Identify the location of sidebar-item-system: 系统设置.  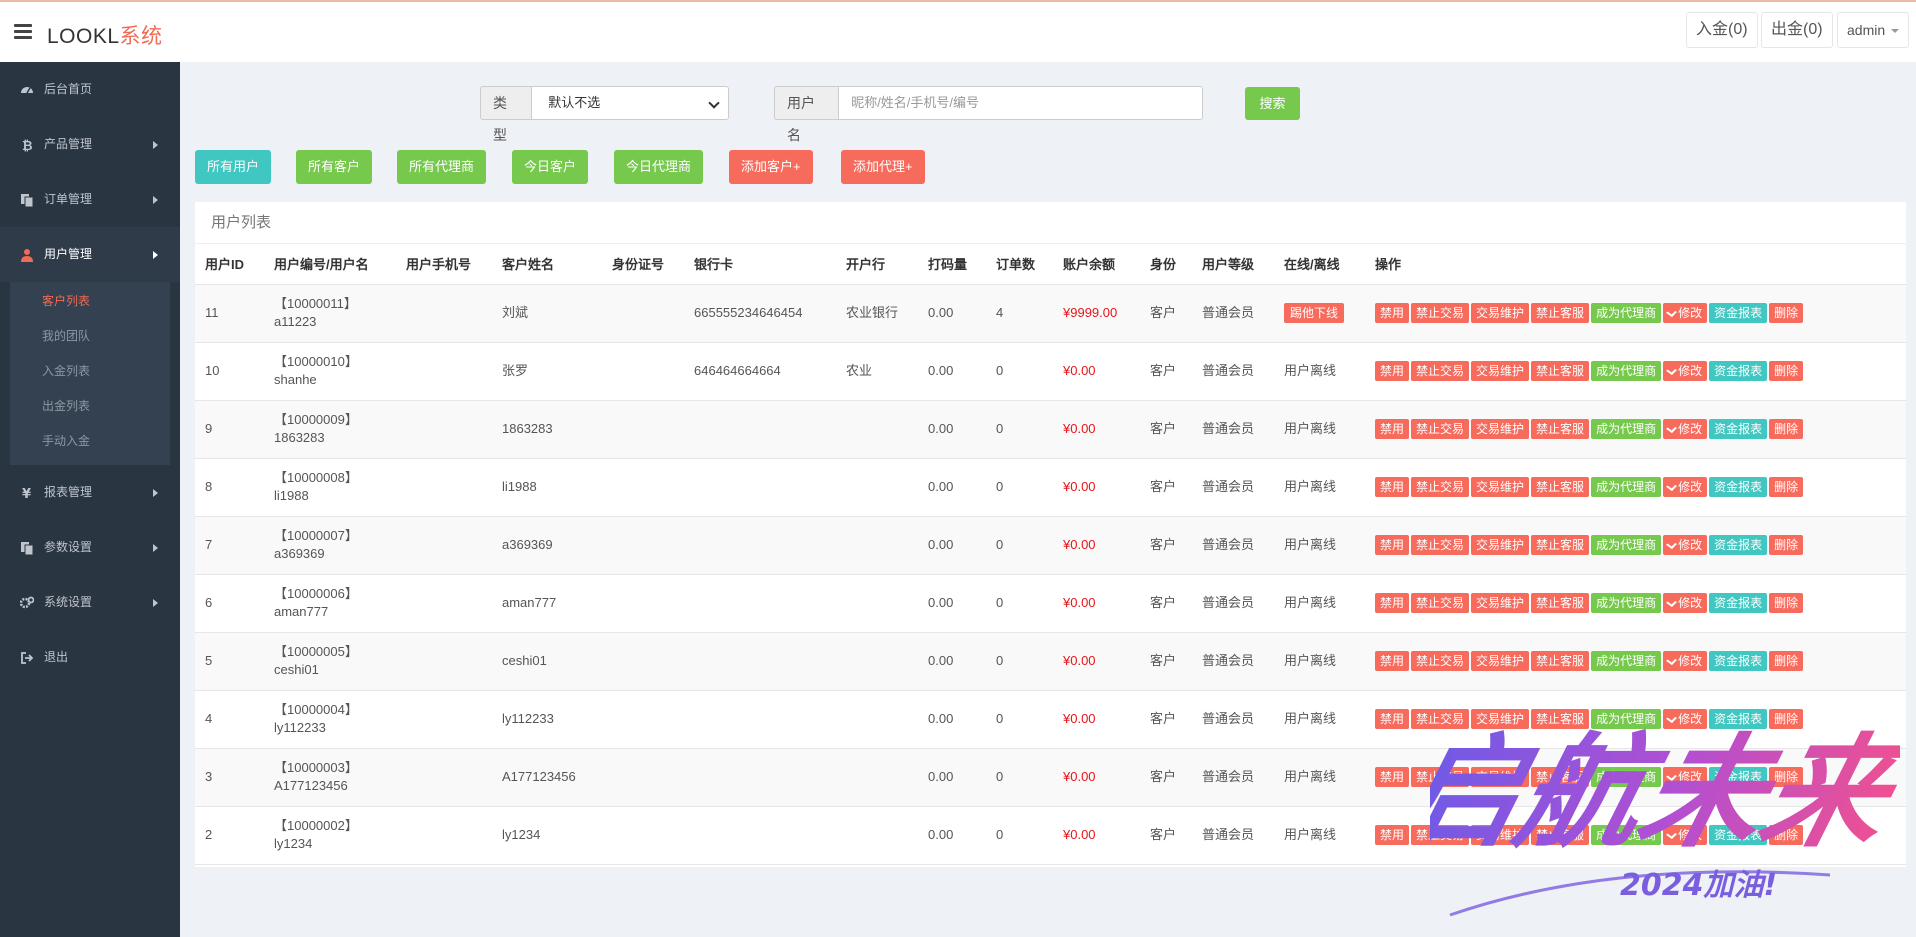
(90, 602).